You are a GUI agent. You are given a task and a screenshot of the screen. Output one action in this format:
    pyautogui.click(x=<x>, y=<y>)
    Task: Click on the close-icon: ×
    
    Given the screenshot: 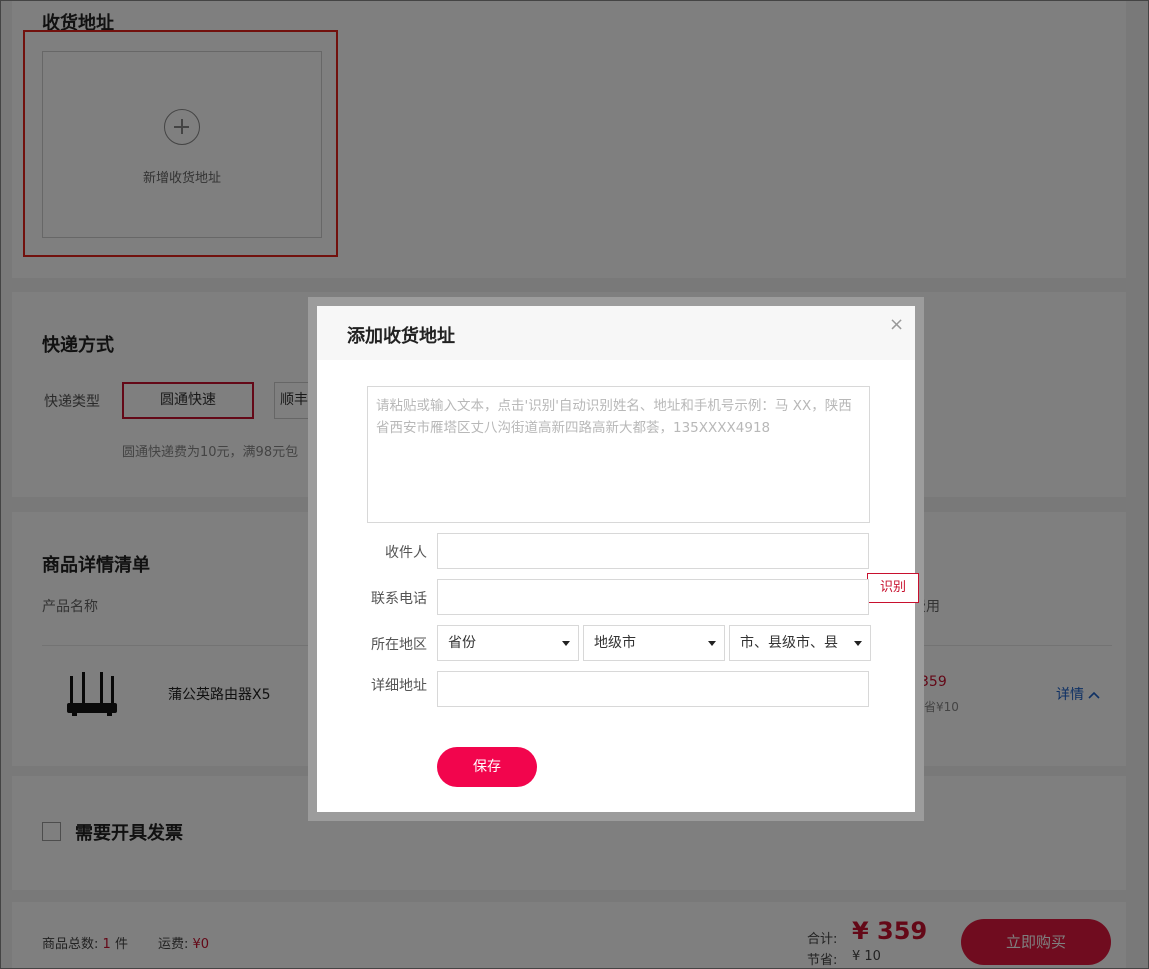 What is the action you would take?
    pyautogui.click(x=896, y=324)
    